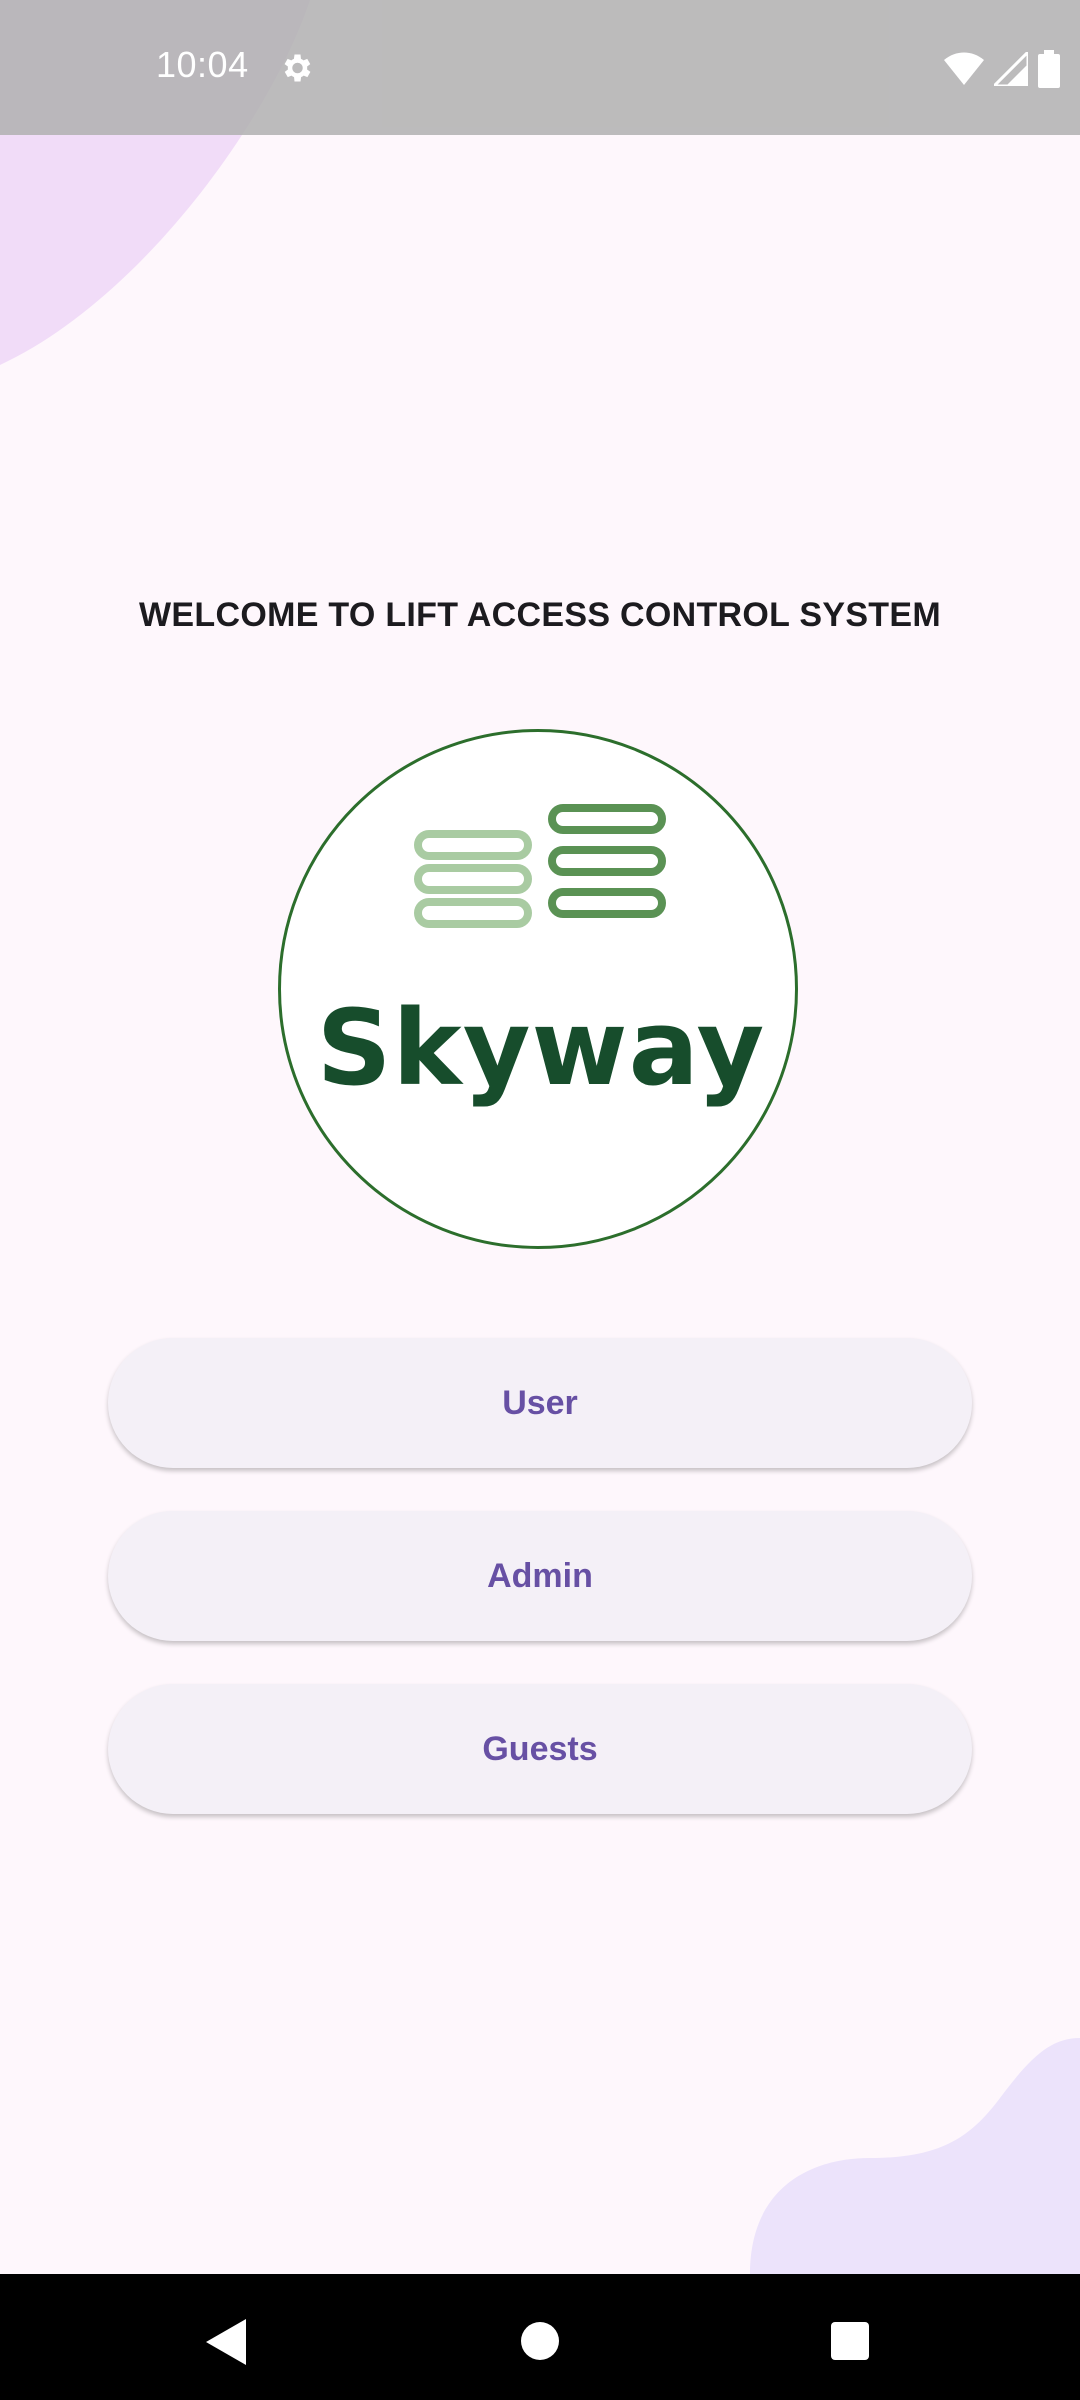 This screenshot has height=2400, width=1080. Describe the element at coordinates (297, 68) in the screenshot. I see `gear-icon` at that location.